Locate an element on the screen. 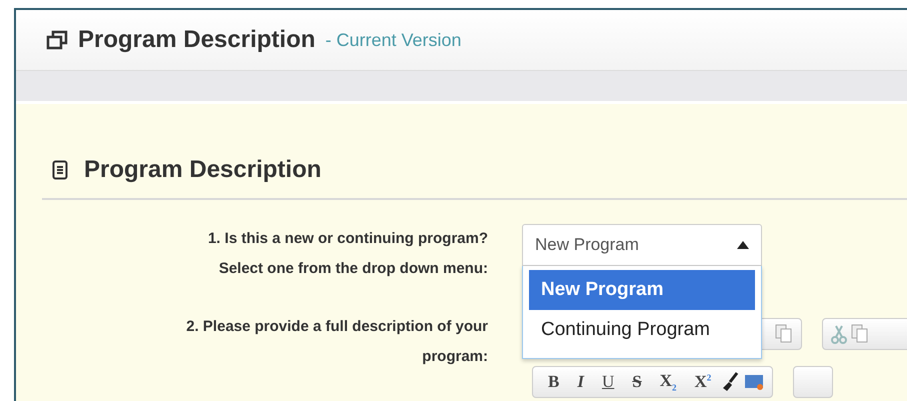 Image resolution: width=907 pixels, height=401 pixels. toolbar-group is located at coordinates (813, 382).